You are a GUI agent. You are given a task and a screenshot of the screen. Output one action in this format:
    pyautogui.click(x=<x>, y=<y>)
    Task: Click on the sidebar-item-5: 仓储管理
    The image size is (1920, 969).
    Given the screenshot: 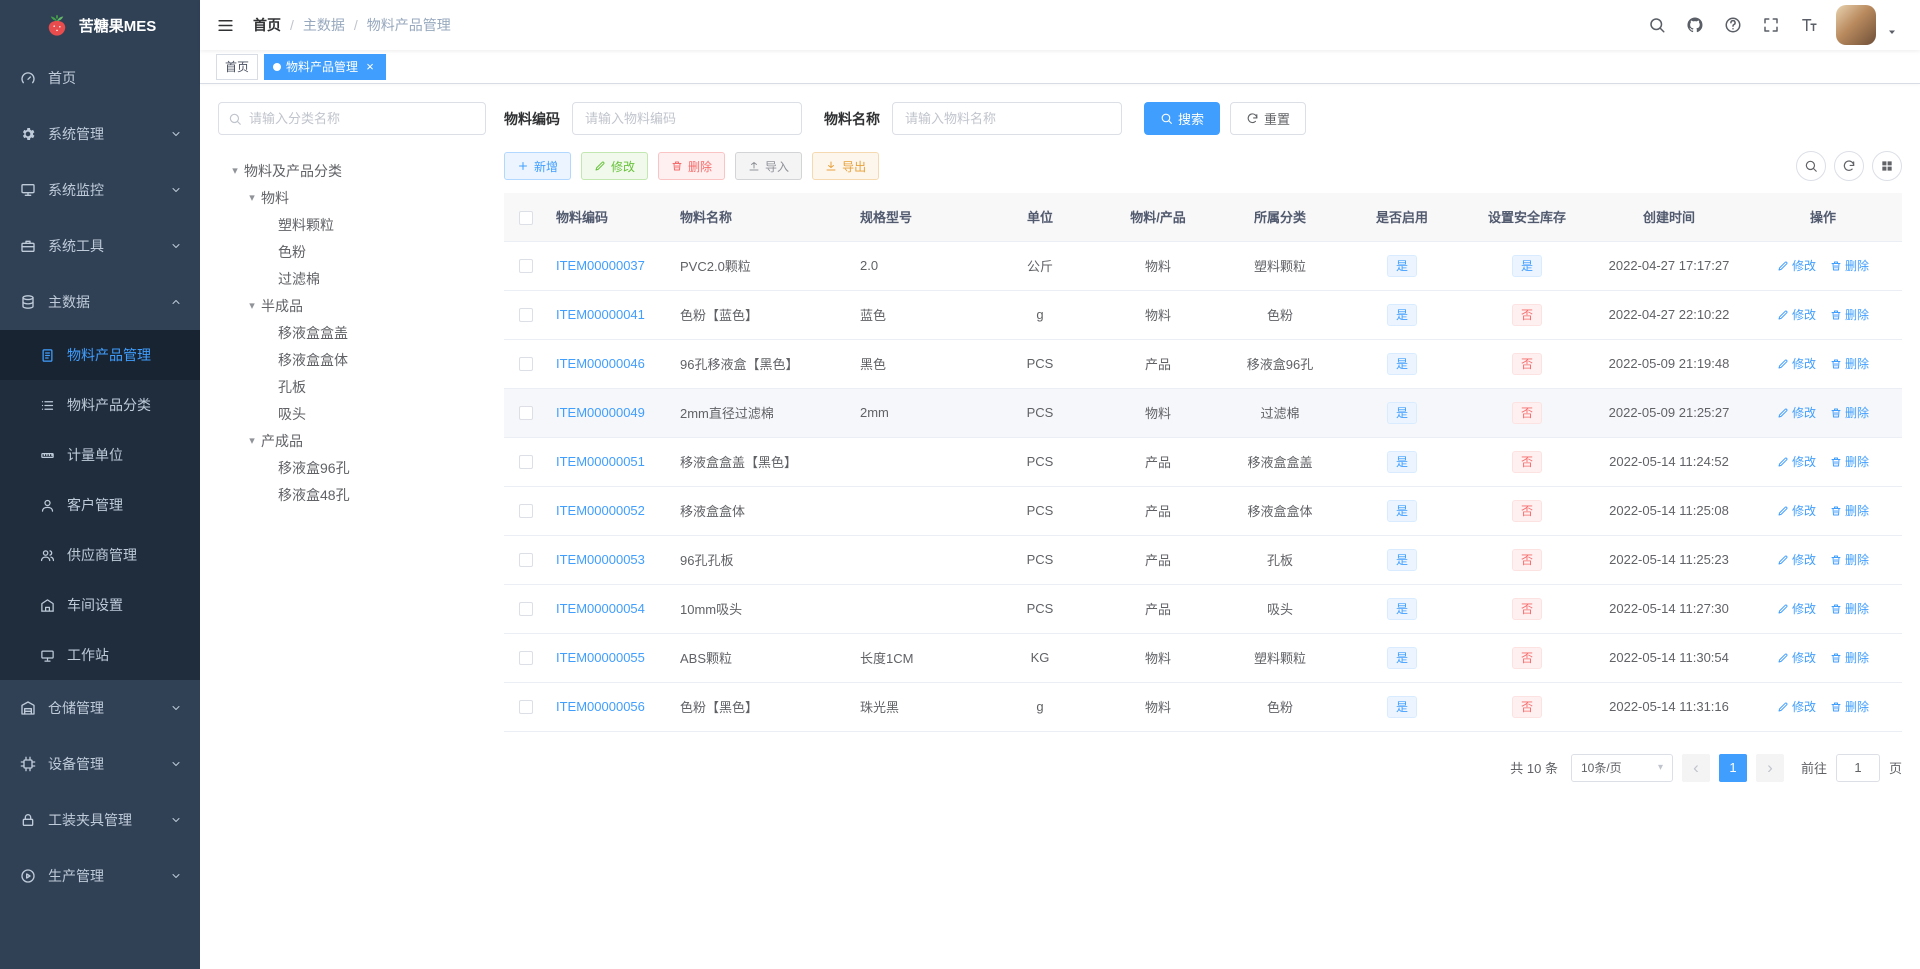 What is the action you would take?
    pyautogui.click(x=100, y=708)
    